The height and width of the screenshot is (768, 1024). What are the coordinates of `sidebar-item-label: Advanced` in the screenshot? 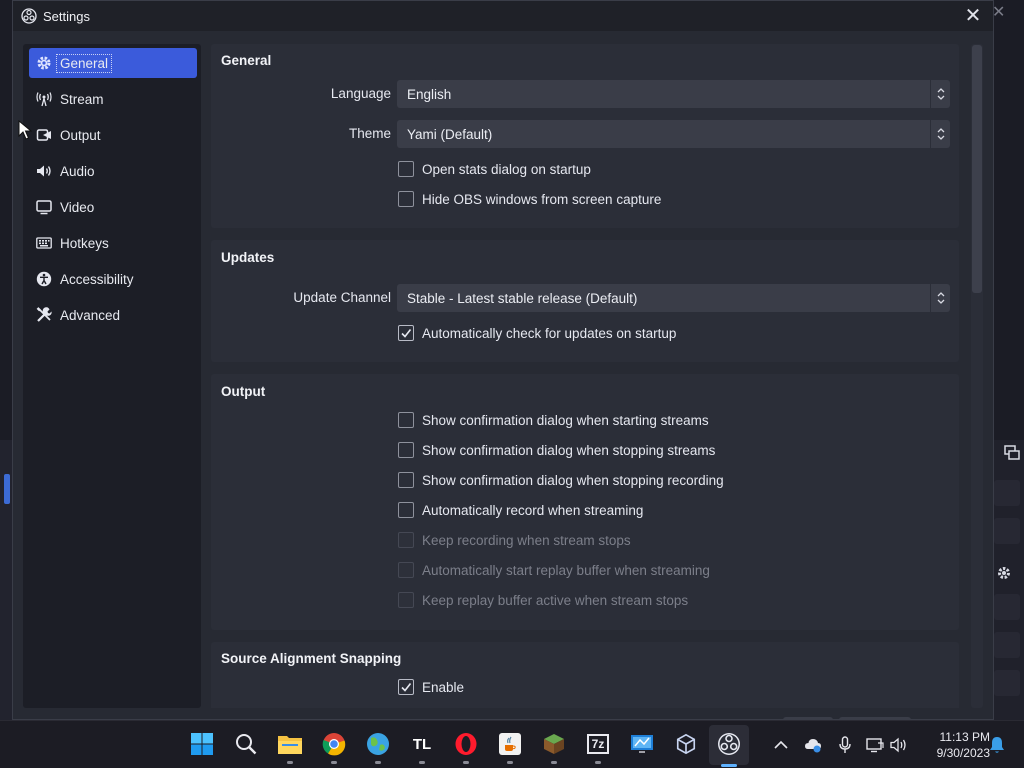 It's located at (90, 315).